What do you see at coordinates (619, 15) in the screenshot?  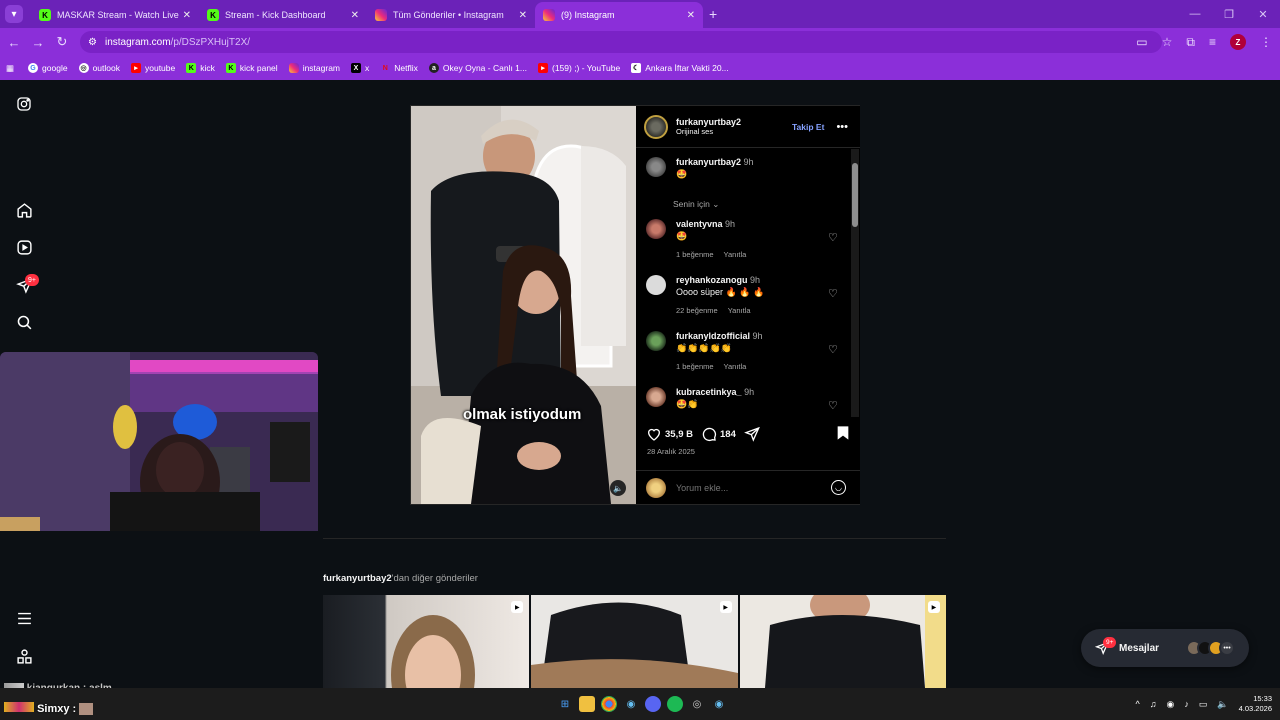 I see `browser-tab-4-active: (9) Instagram ✕` at bounding box center [619, 15].